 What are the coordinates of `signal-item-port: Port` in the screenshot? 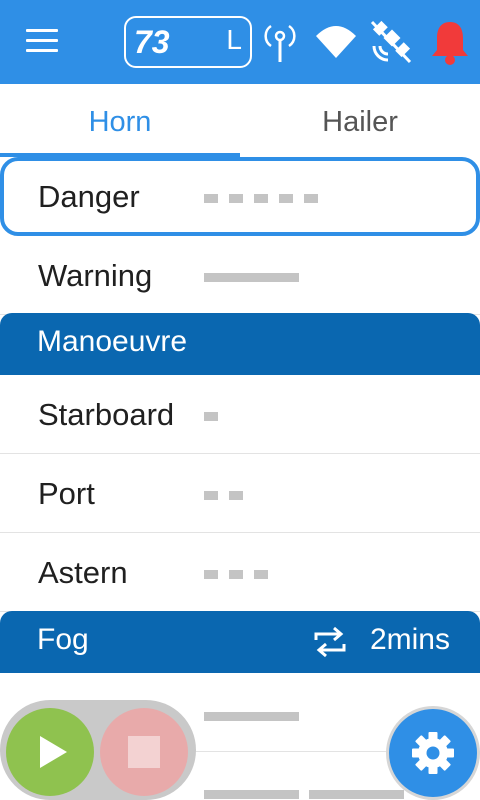 It's located at (240, 493).